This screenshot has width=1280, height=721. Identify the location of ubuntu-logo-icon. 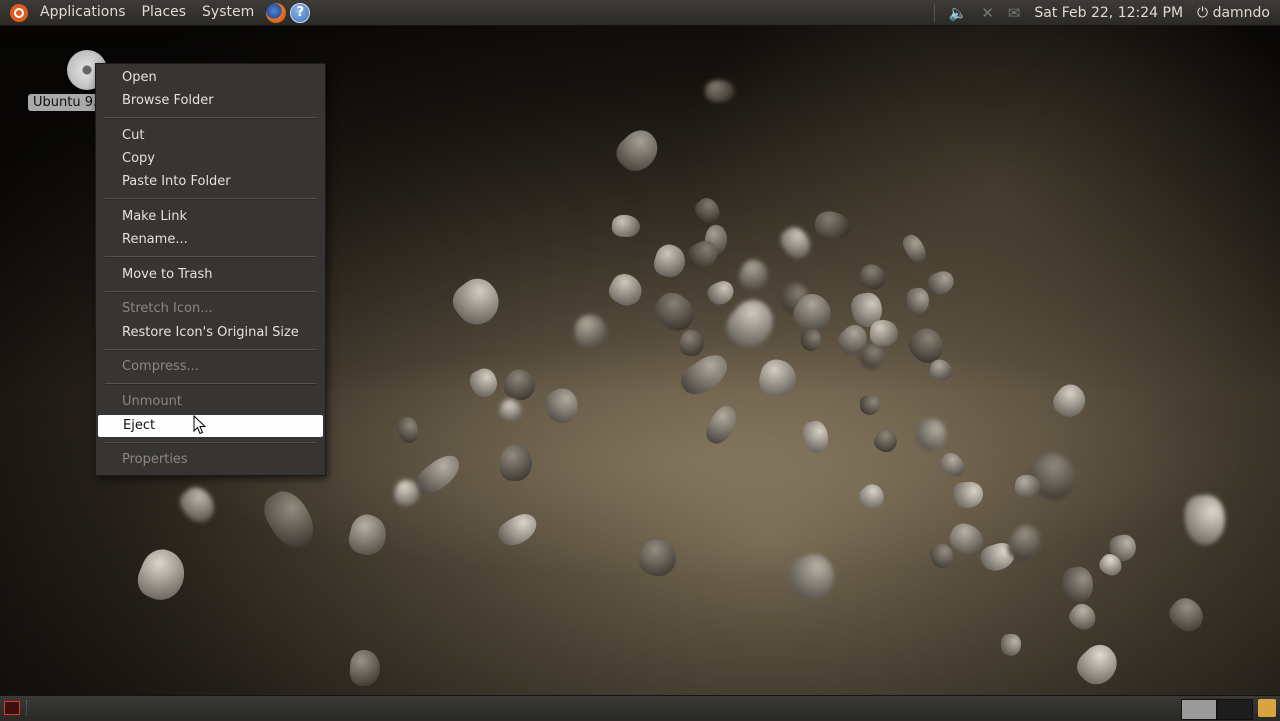
(19, 13).